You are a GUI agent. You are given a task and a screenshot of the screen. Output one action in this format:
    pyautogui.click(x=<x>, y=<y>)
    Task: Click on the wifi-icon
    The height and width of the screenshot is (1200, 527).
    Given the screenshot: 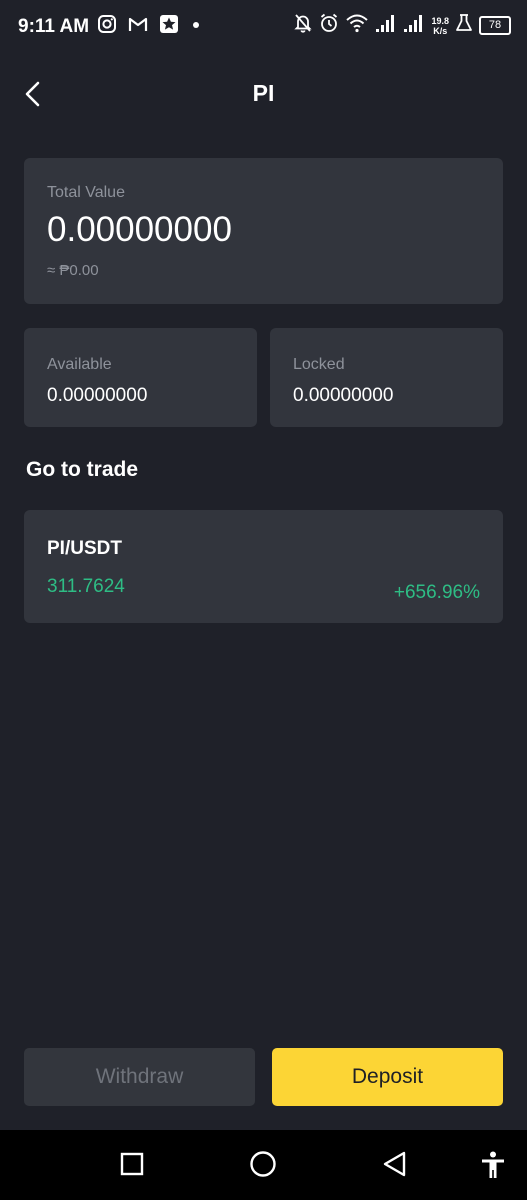 What is the action you would take?
    pyautogui.click(x=357, y=25)
    